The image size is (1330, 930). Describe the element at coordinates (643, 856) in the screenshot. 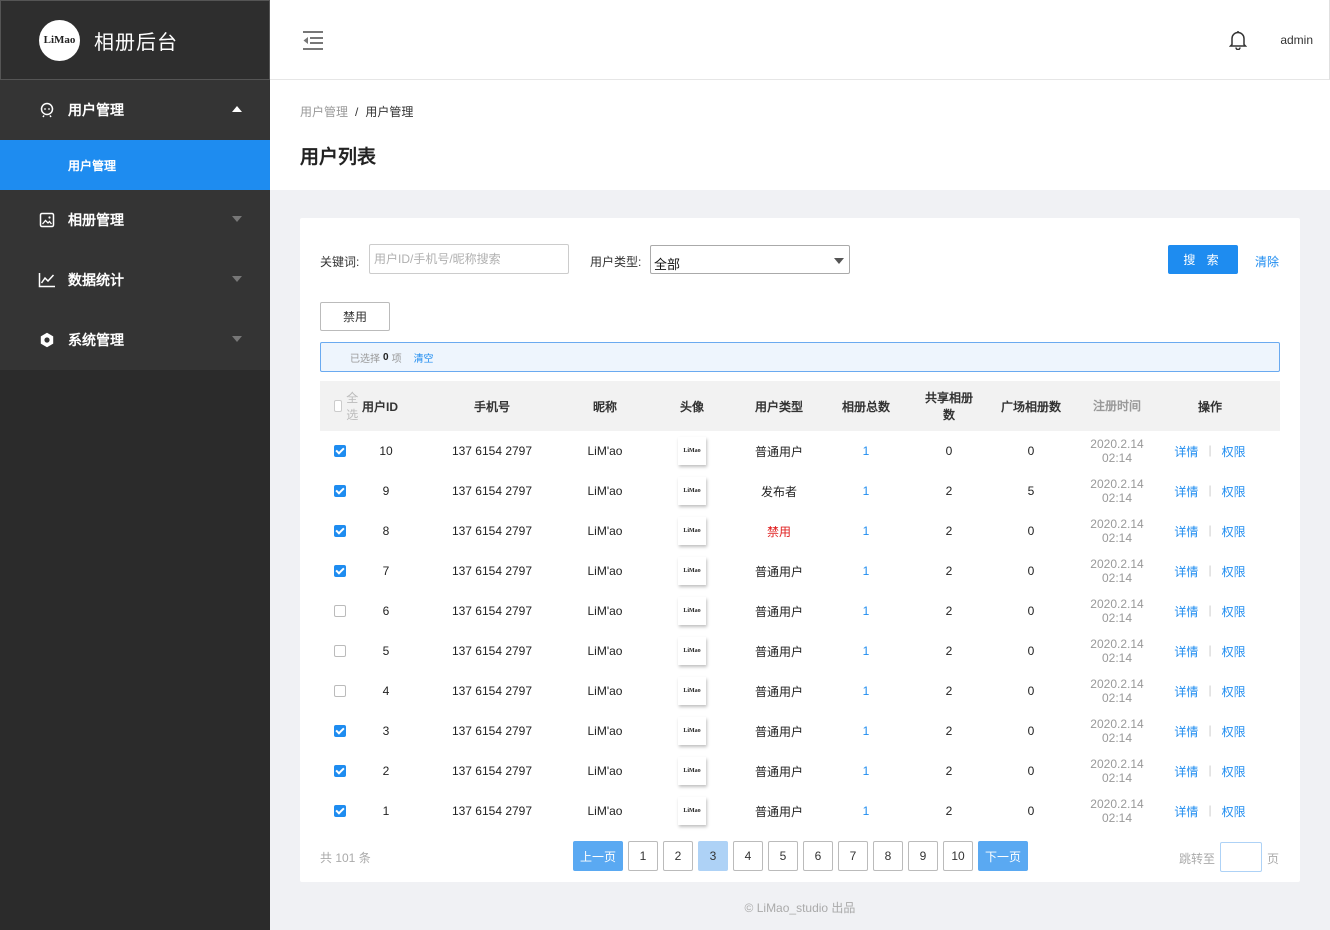

I see `page-button: 1` at that location.